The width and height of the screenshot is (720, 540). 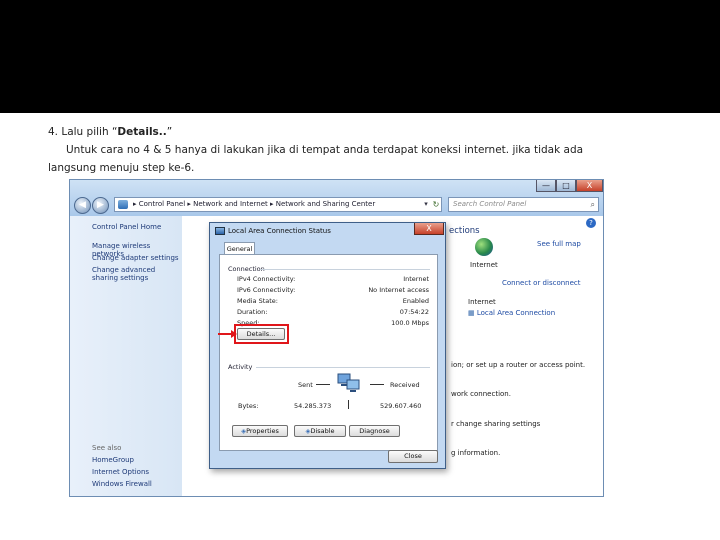 What do you see at coordinates (516, 313) in the screenshot?
I see `connection-link-label: Local Area Connection` at bounding box center [516, 313].